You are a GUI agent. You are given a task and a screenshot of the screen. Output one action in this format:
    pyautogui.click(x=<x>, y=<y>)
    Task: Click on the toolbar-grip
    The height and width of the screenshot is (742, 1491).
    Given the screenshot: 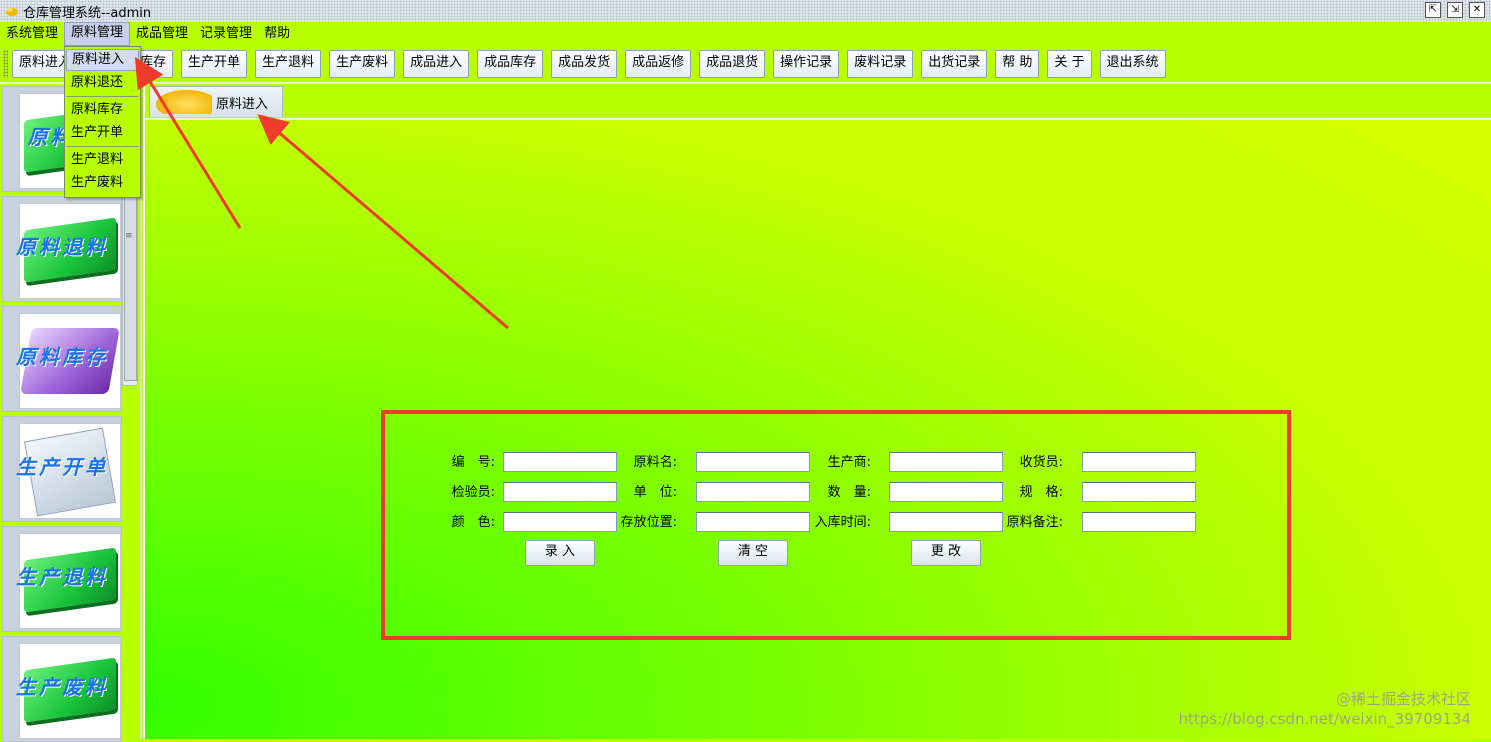 What is the action you would take?
    pyautogui.click(x=5, y=64)
    